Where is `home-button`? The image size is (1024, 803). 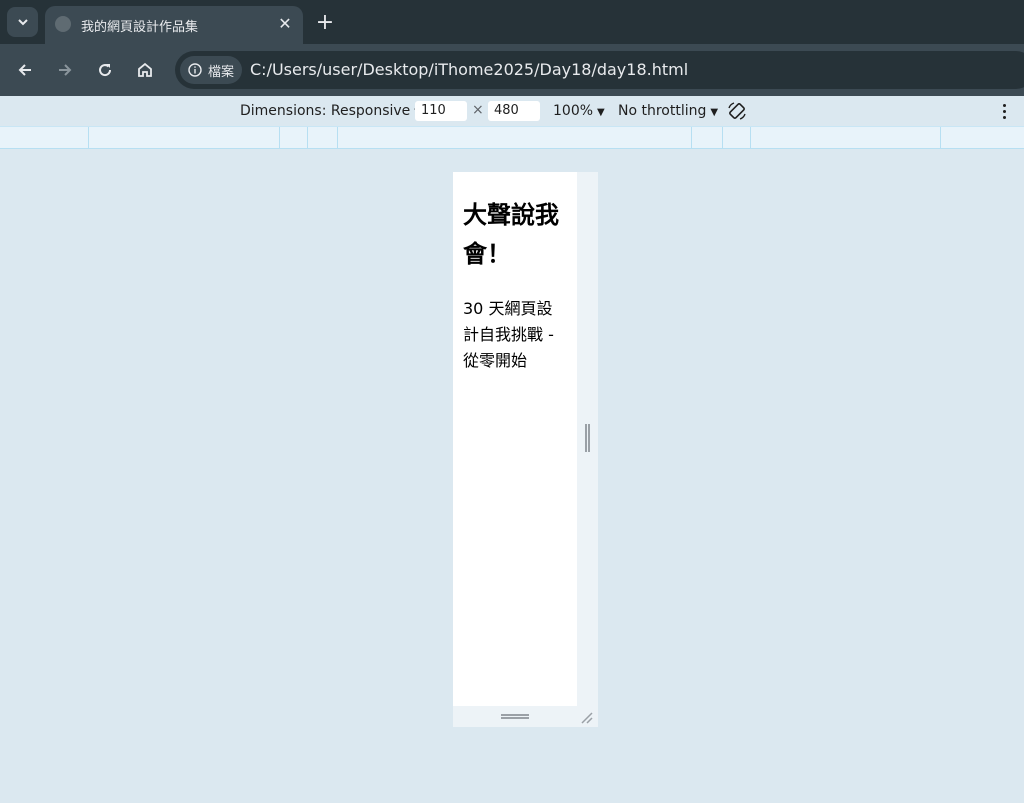
home-button is located at coordinates (145, 70).